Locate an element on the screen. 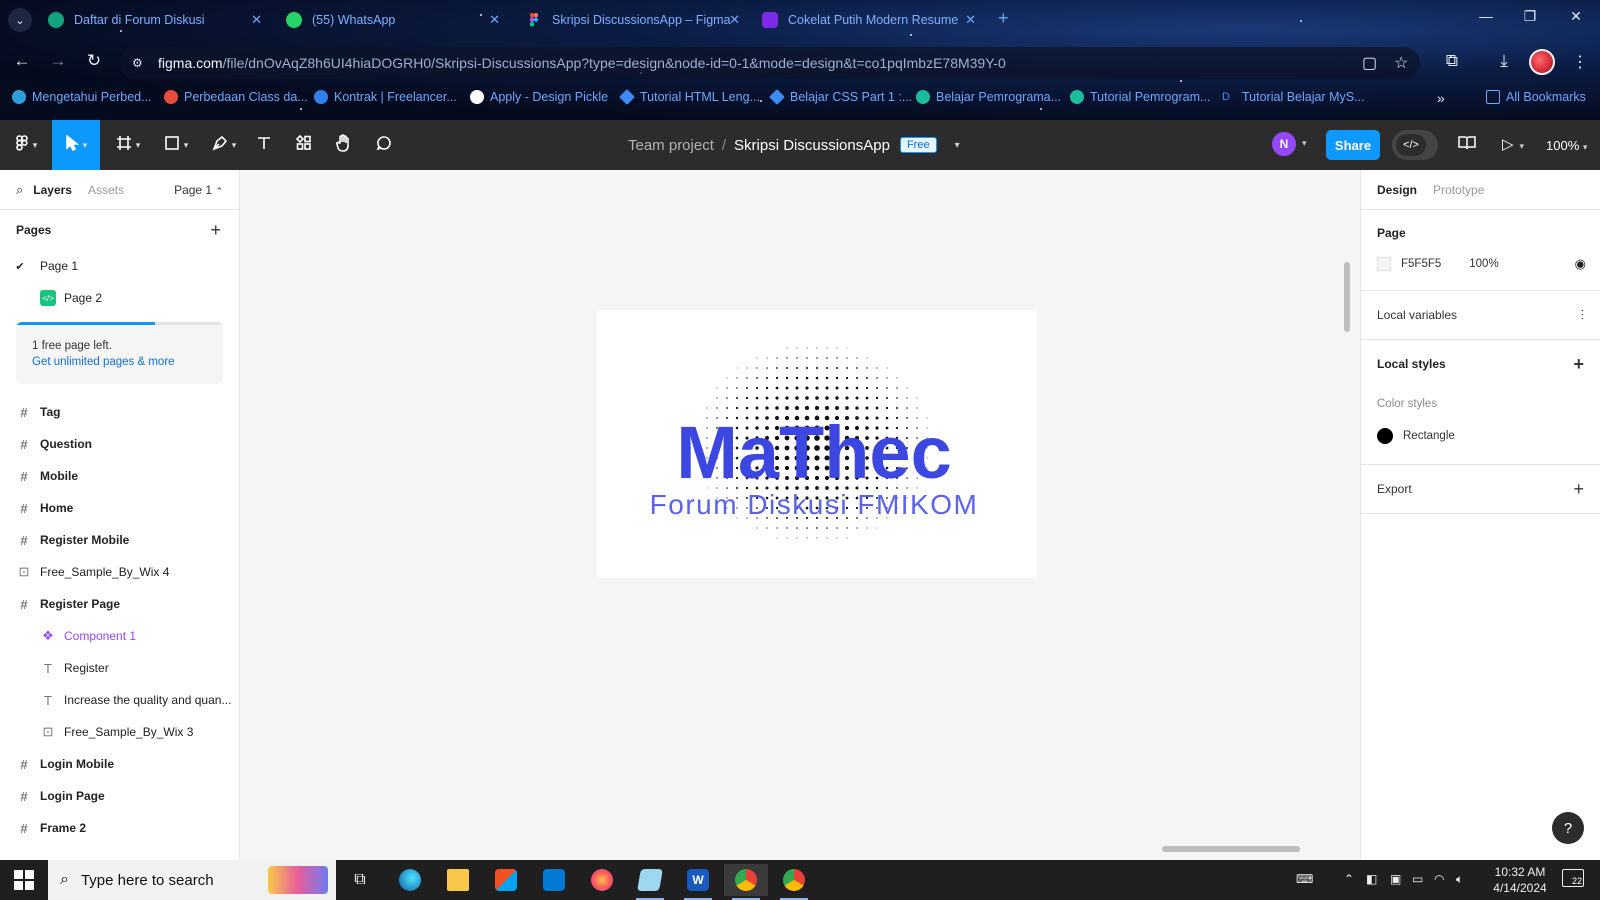 This screenshot has height=900, width=1600. tab-assets: Assets is located at coordinates (106, 190).